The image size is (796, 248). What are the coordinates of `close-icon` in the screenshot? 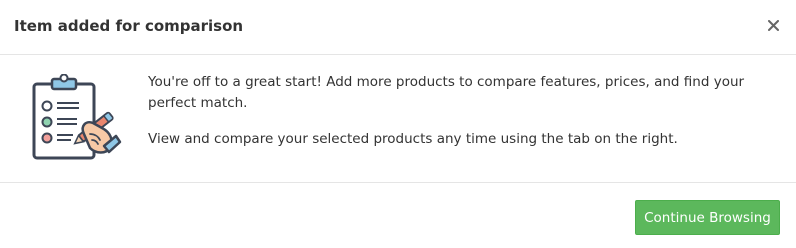 It's located at (773, 25).